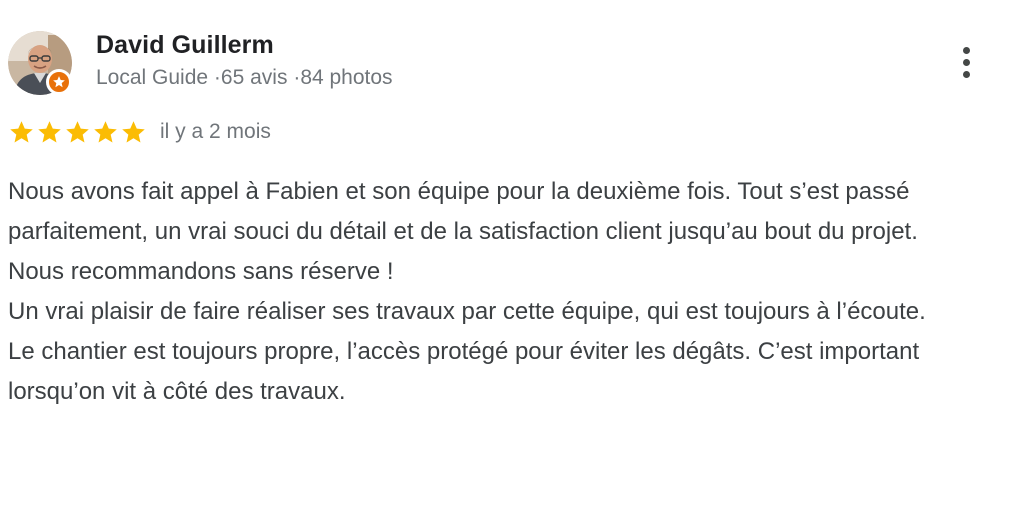 The image size is (1016, 508). What do you see at coordinates (185, 45) in the screenshot?
I see `reviewer-name: David Guillerm` at bounding box center [185, 45].